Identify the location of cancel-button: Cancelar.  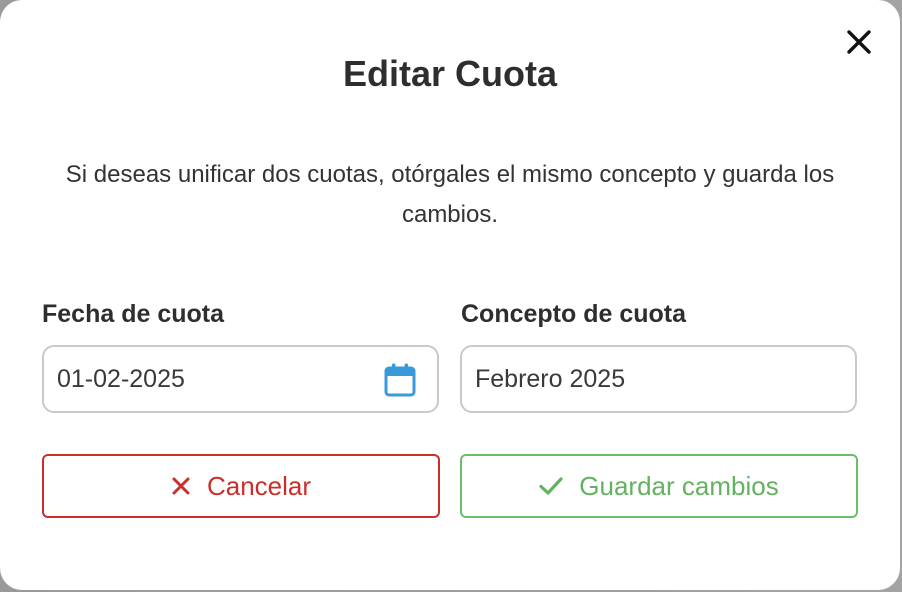
(241, 486).